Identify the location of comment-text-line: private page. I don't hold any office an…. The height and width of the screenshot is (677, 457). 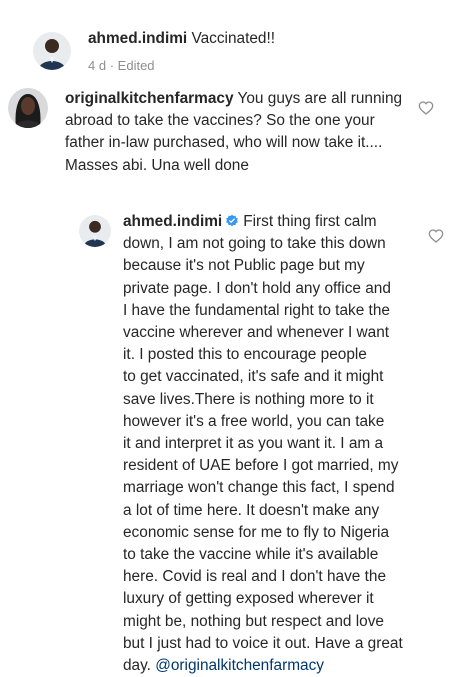
(257, 288).